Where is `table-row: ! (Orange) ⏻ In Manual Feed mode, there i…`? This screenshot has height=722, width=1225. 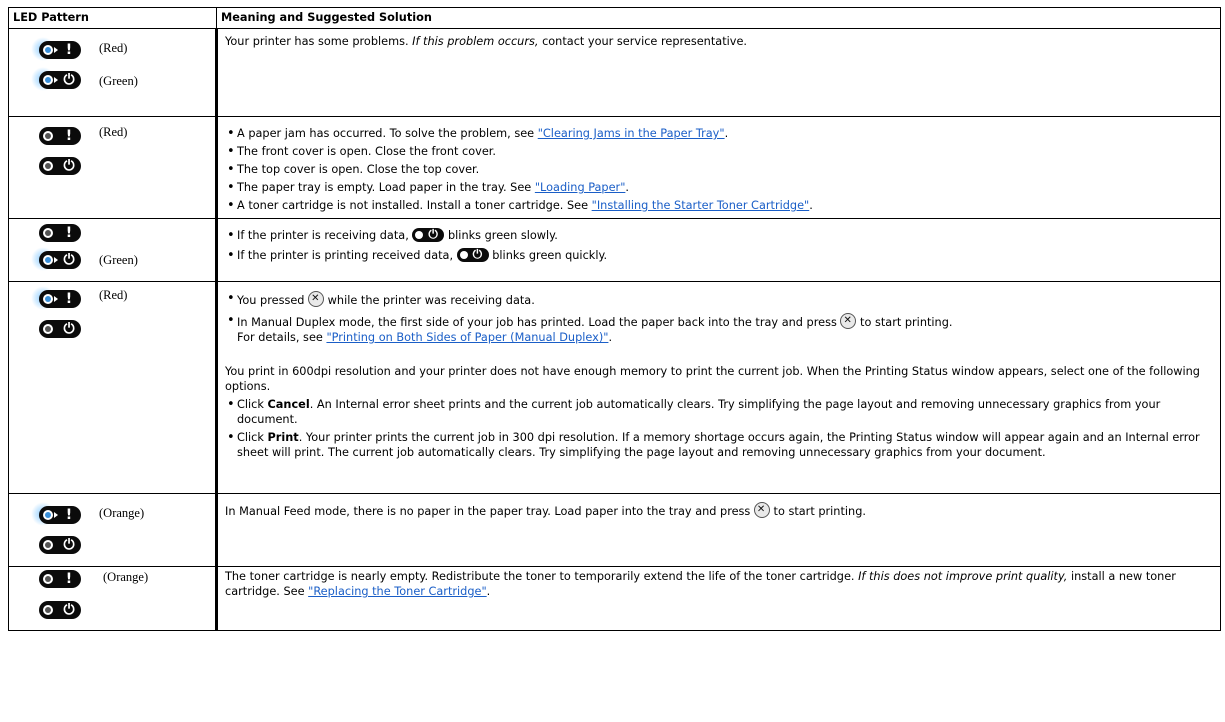
table-row: ! (Orange) ⏻ In Manual Feed mode, there i… is located at coordinates (614, 530).